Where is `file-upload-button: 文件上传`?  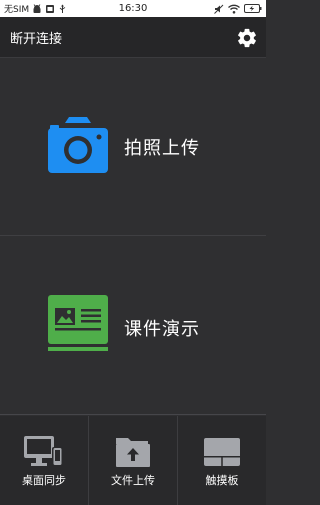
file-upload-button: 文件上传 is located at coordinates (133, 460).